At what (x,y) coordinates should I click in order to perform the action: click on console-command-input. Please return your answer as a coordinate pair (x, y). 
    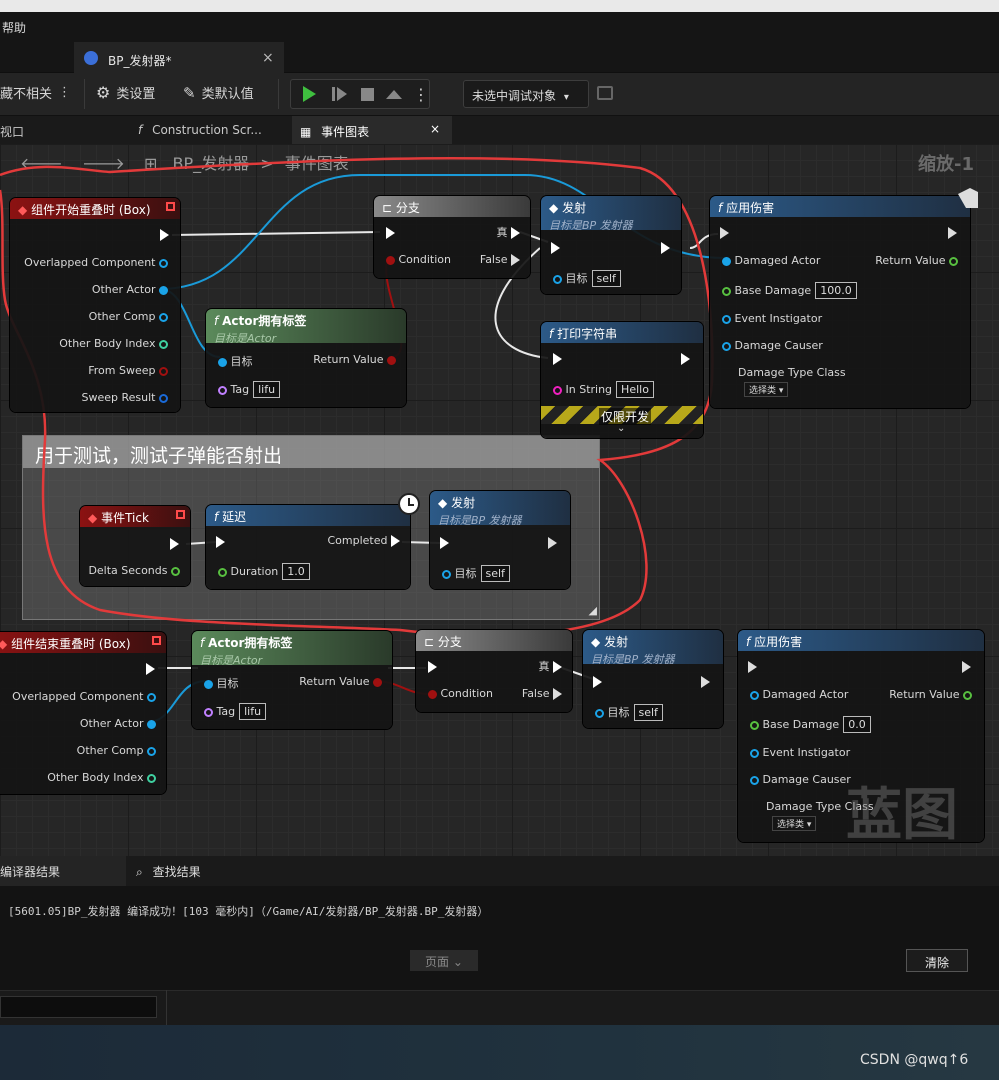
    Looking at the image, I should click on (78, 1007).